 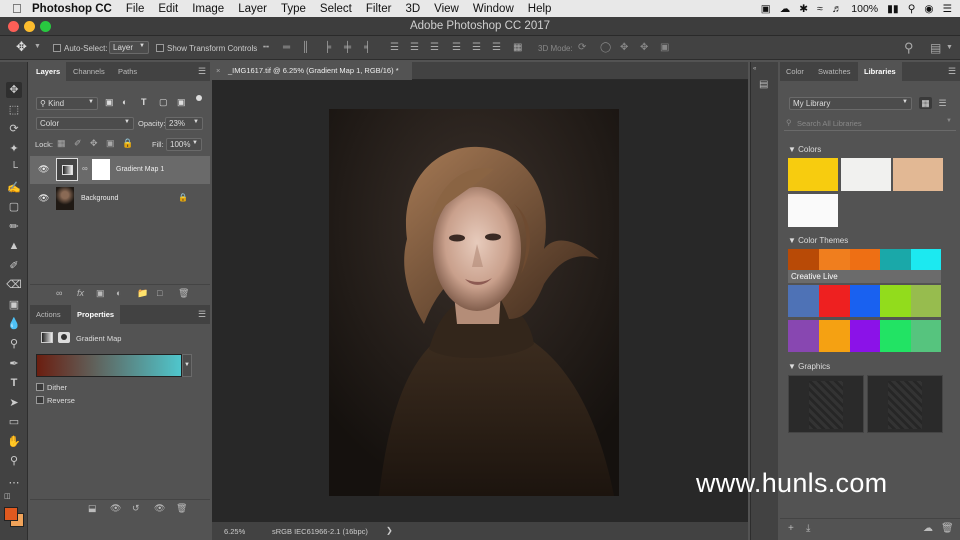 What do you see at coordinates (234, 531) in the screenshot?
I see `zoom-level: 6.25%` at bounding box center [234, 531].